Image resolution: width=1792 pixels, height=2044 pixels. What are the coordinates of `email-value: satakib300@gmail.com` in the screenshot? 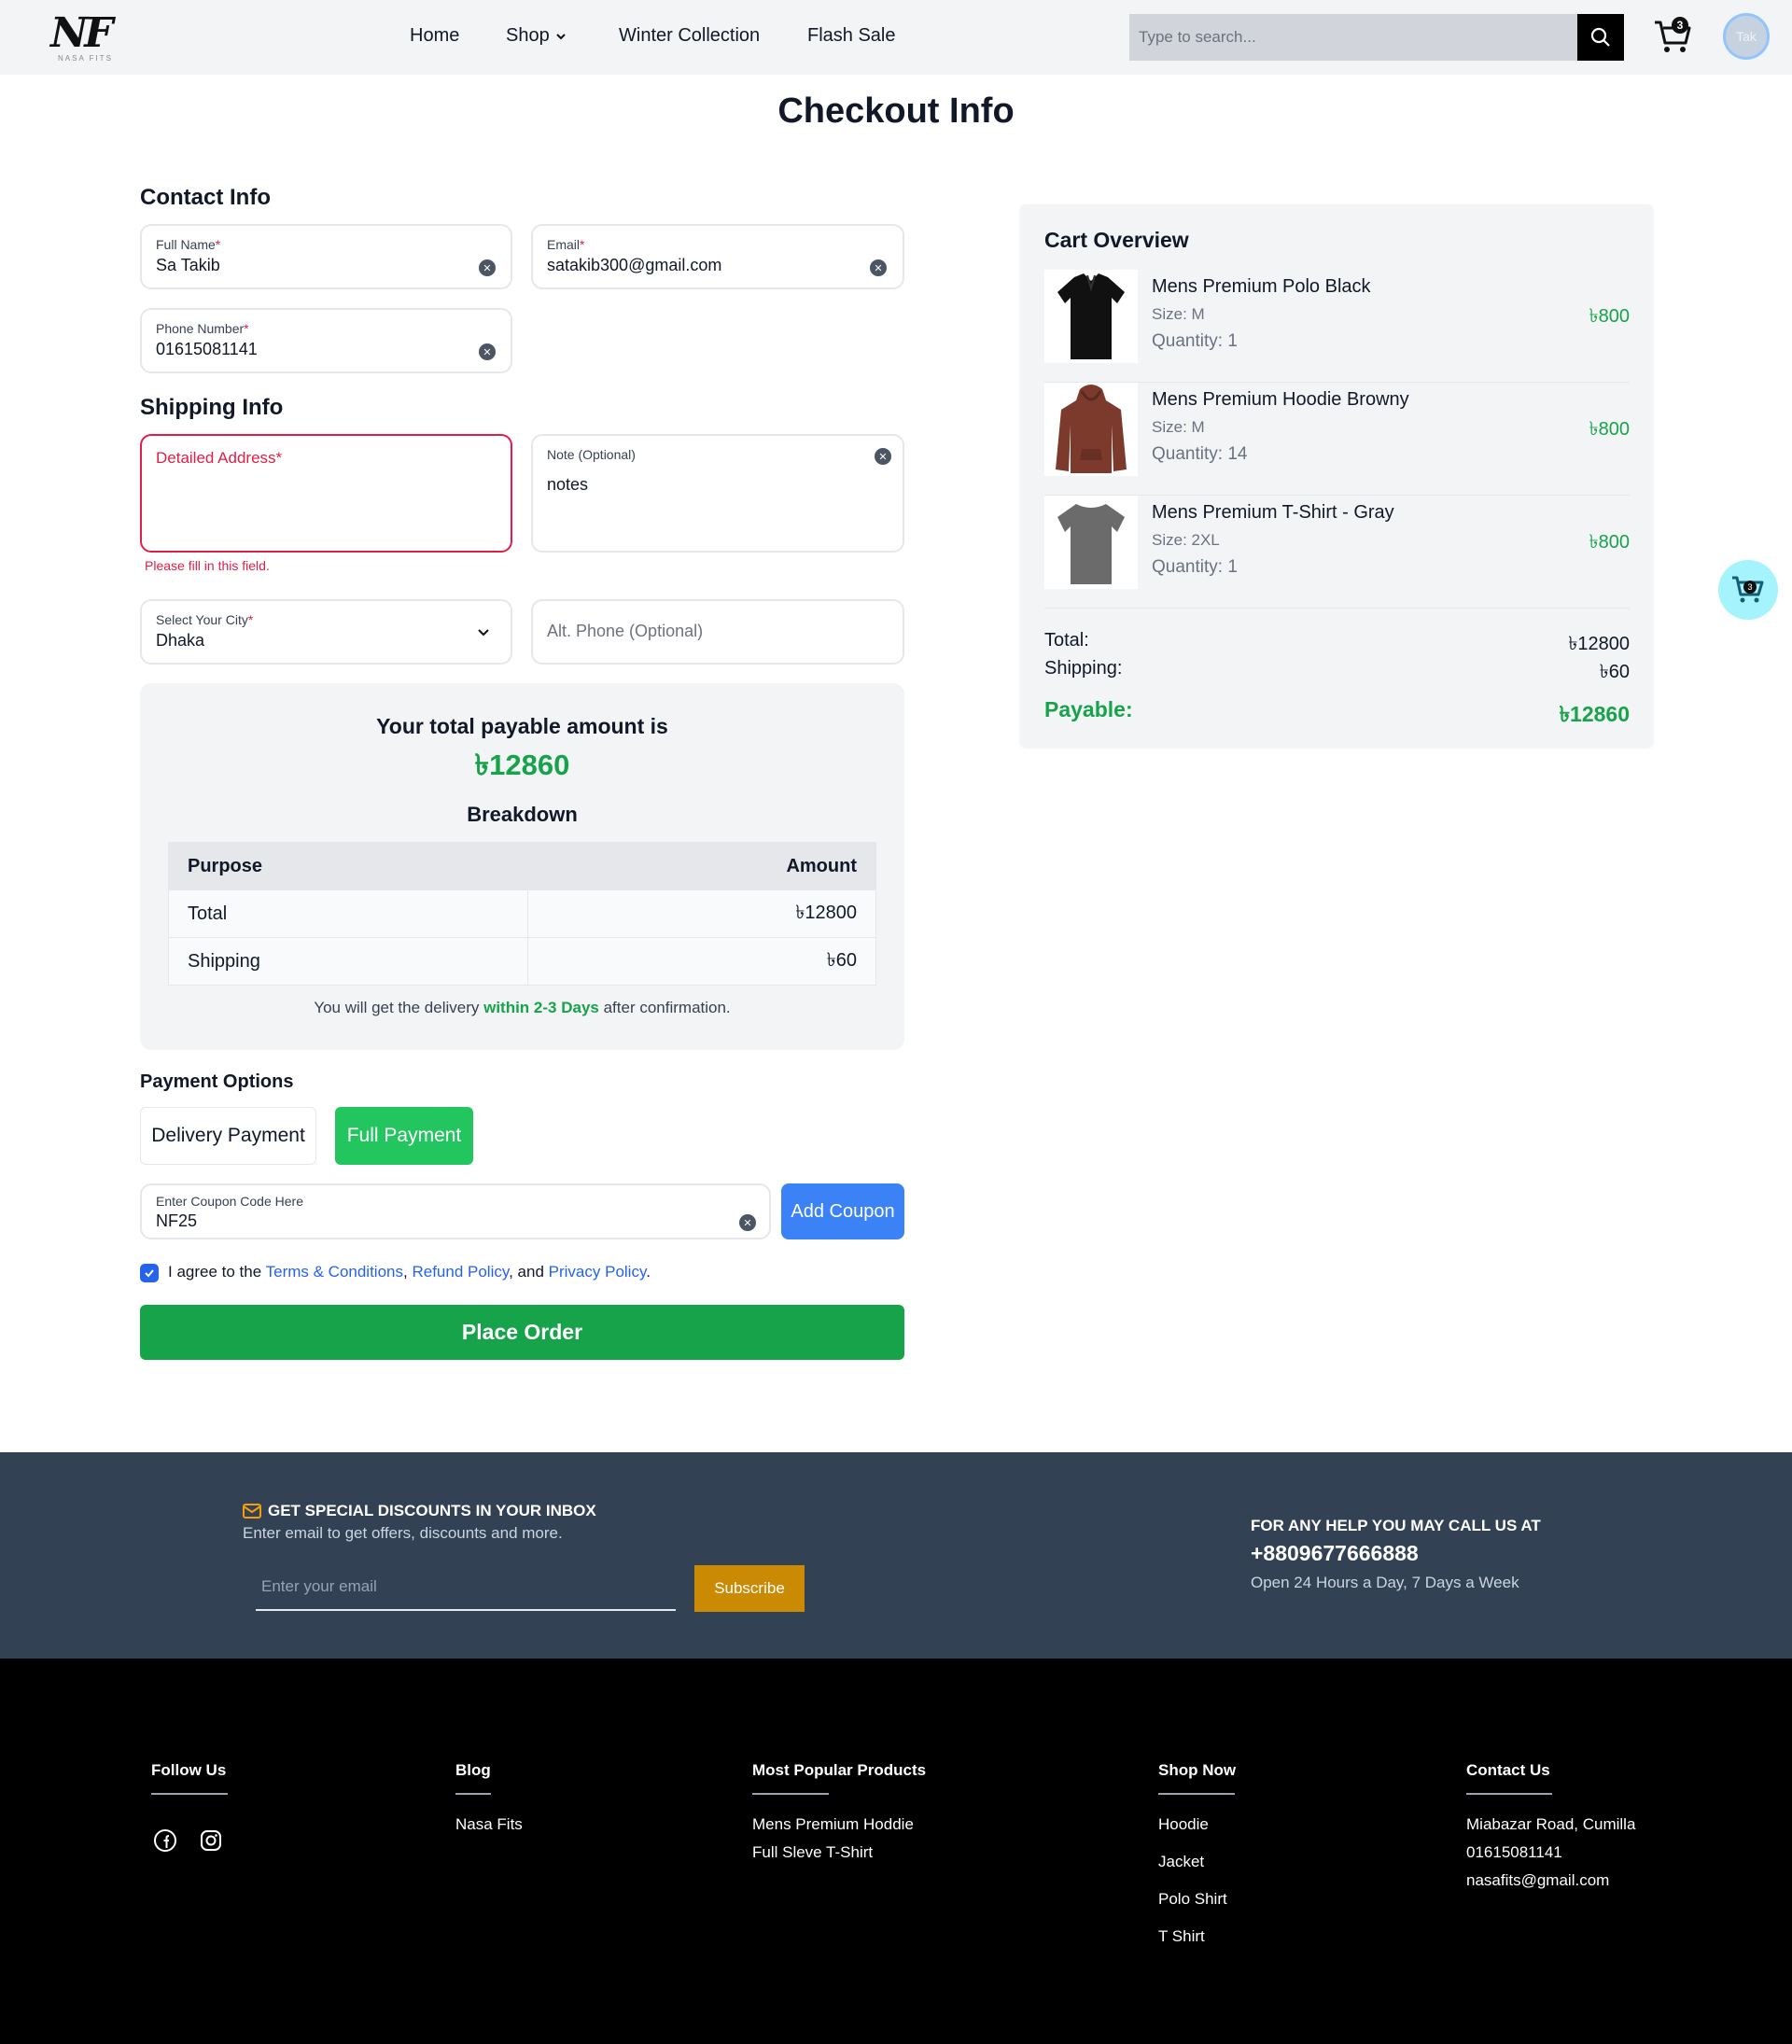 It's located at (634, 265).